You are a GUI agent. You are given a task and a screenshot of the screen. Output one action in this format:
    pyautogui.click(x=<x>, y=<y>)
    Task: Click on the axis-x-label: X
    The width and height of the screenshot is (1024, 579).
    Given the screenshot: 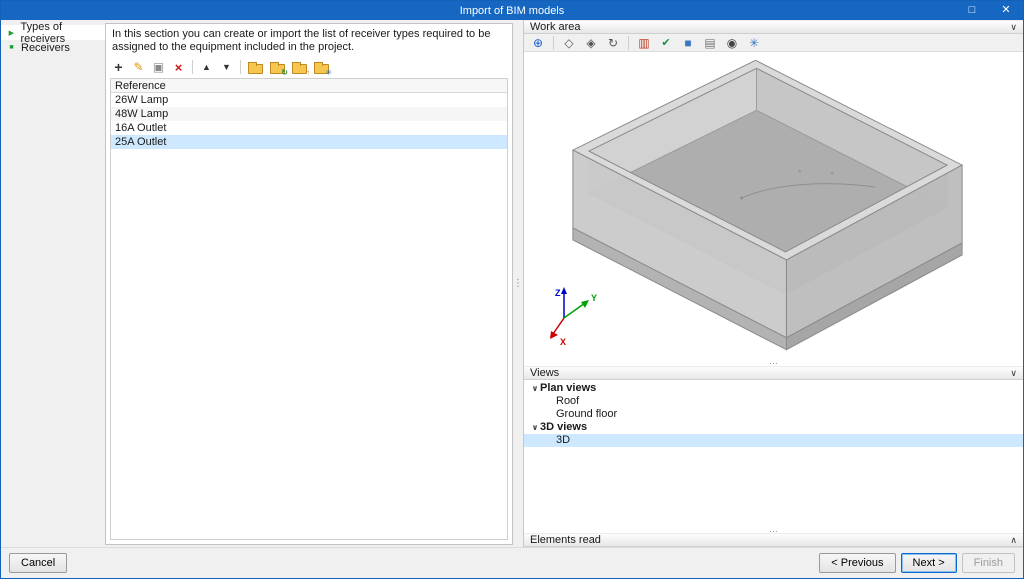 What is the action you would take?
    pyautogui.click(x=563, y=342)
    